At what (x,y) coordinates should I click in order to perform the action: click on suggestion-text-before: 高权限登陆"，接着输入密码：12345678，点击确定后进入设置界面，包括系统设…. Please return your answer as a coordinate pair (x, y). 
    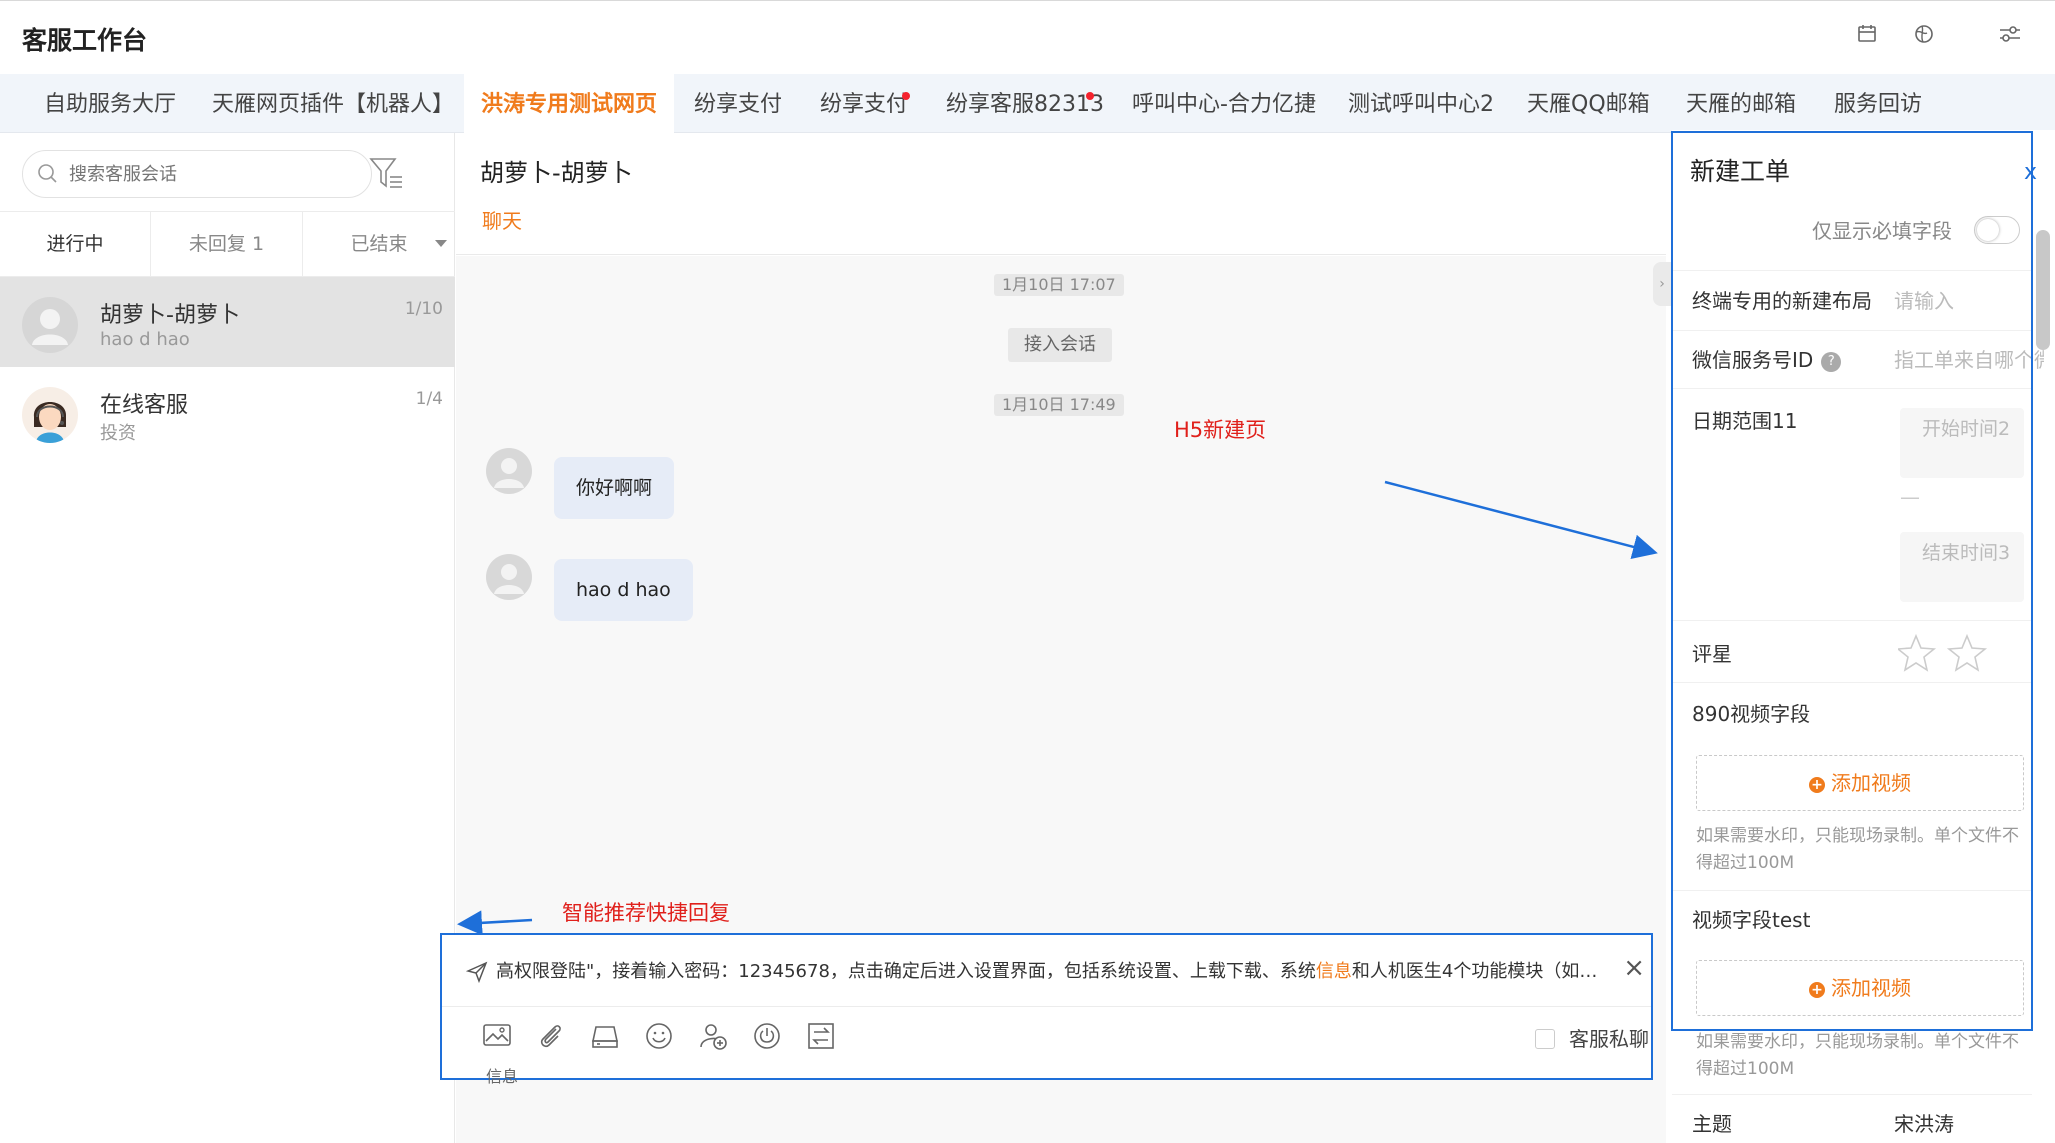
    Looking at the image, I should click on (906, 971).